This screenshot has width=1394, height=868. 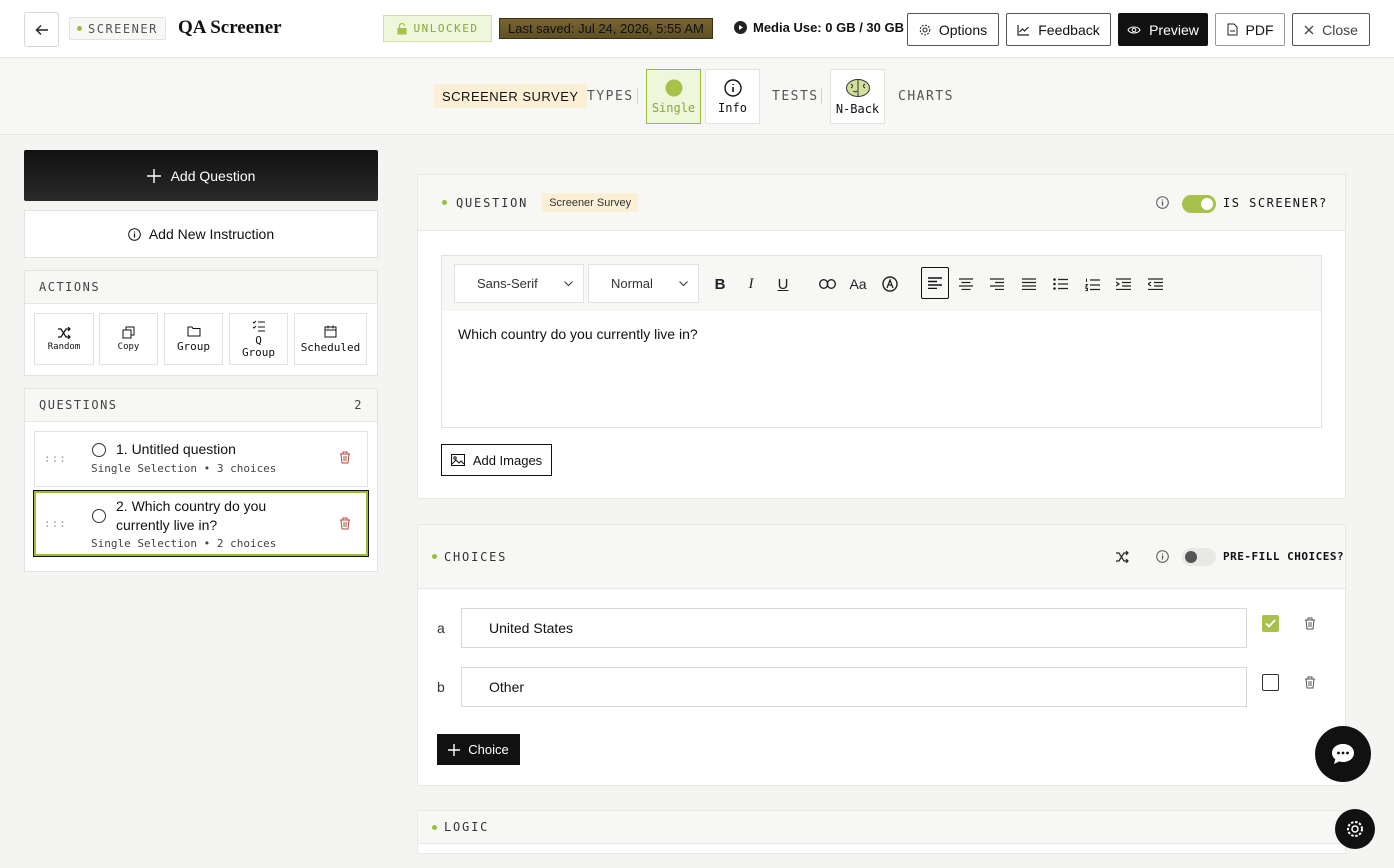 I want to click on link-icon, so click(x=827, y=284).